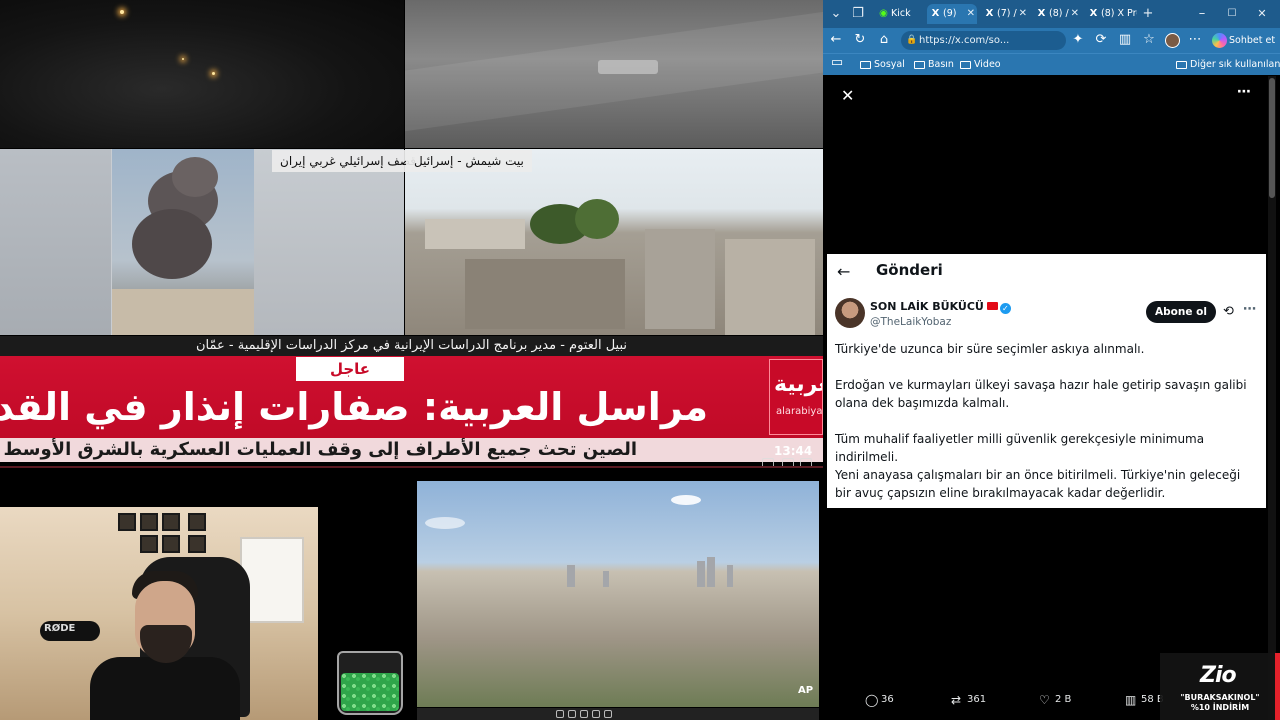  I want to click on scrollbar-thumb, so click(1272, 138).